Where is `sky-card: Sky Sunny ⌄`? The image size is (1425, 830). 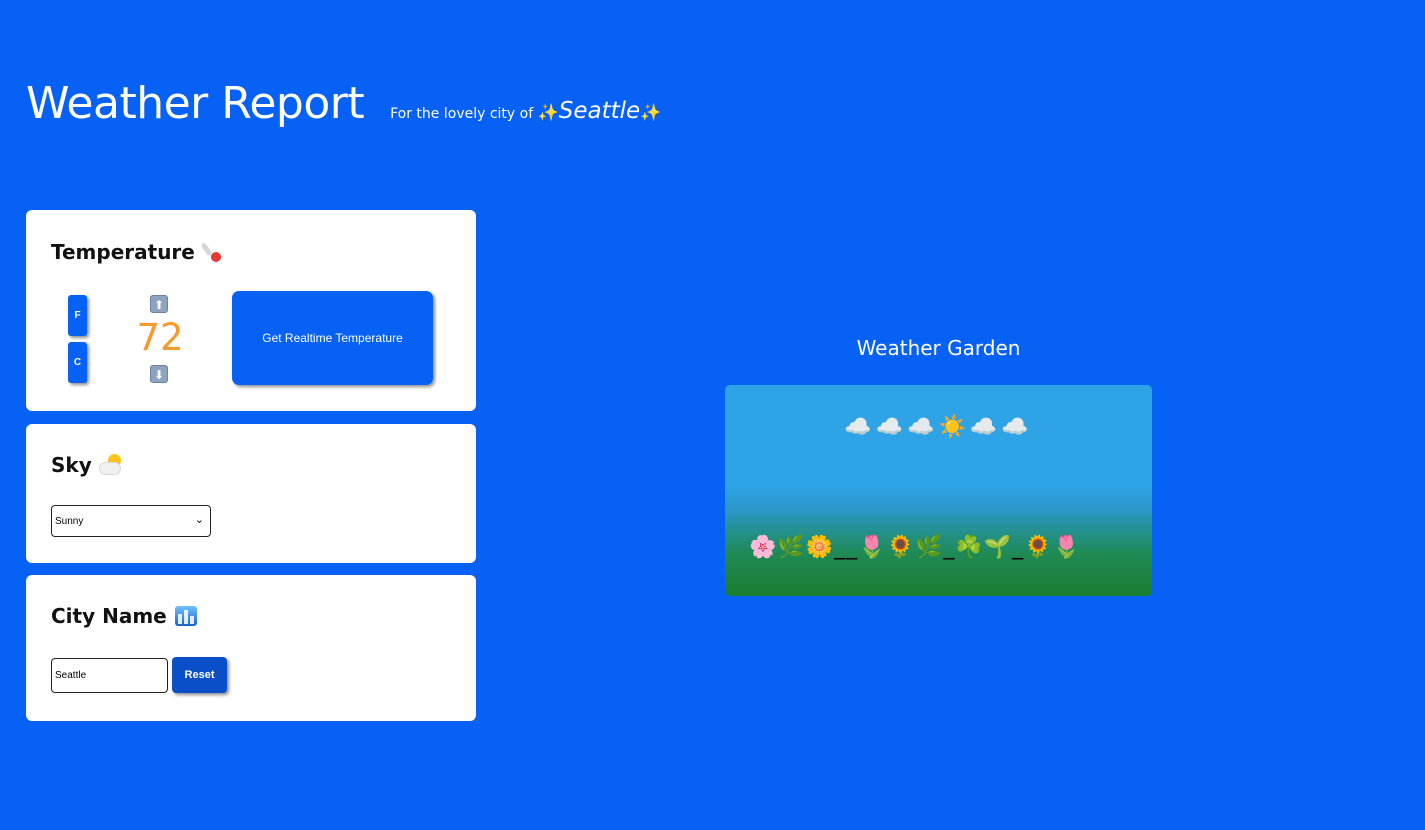
sky-card: Sky Sunny ⌄ is located at coordinates (251, 493).